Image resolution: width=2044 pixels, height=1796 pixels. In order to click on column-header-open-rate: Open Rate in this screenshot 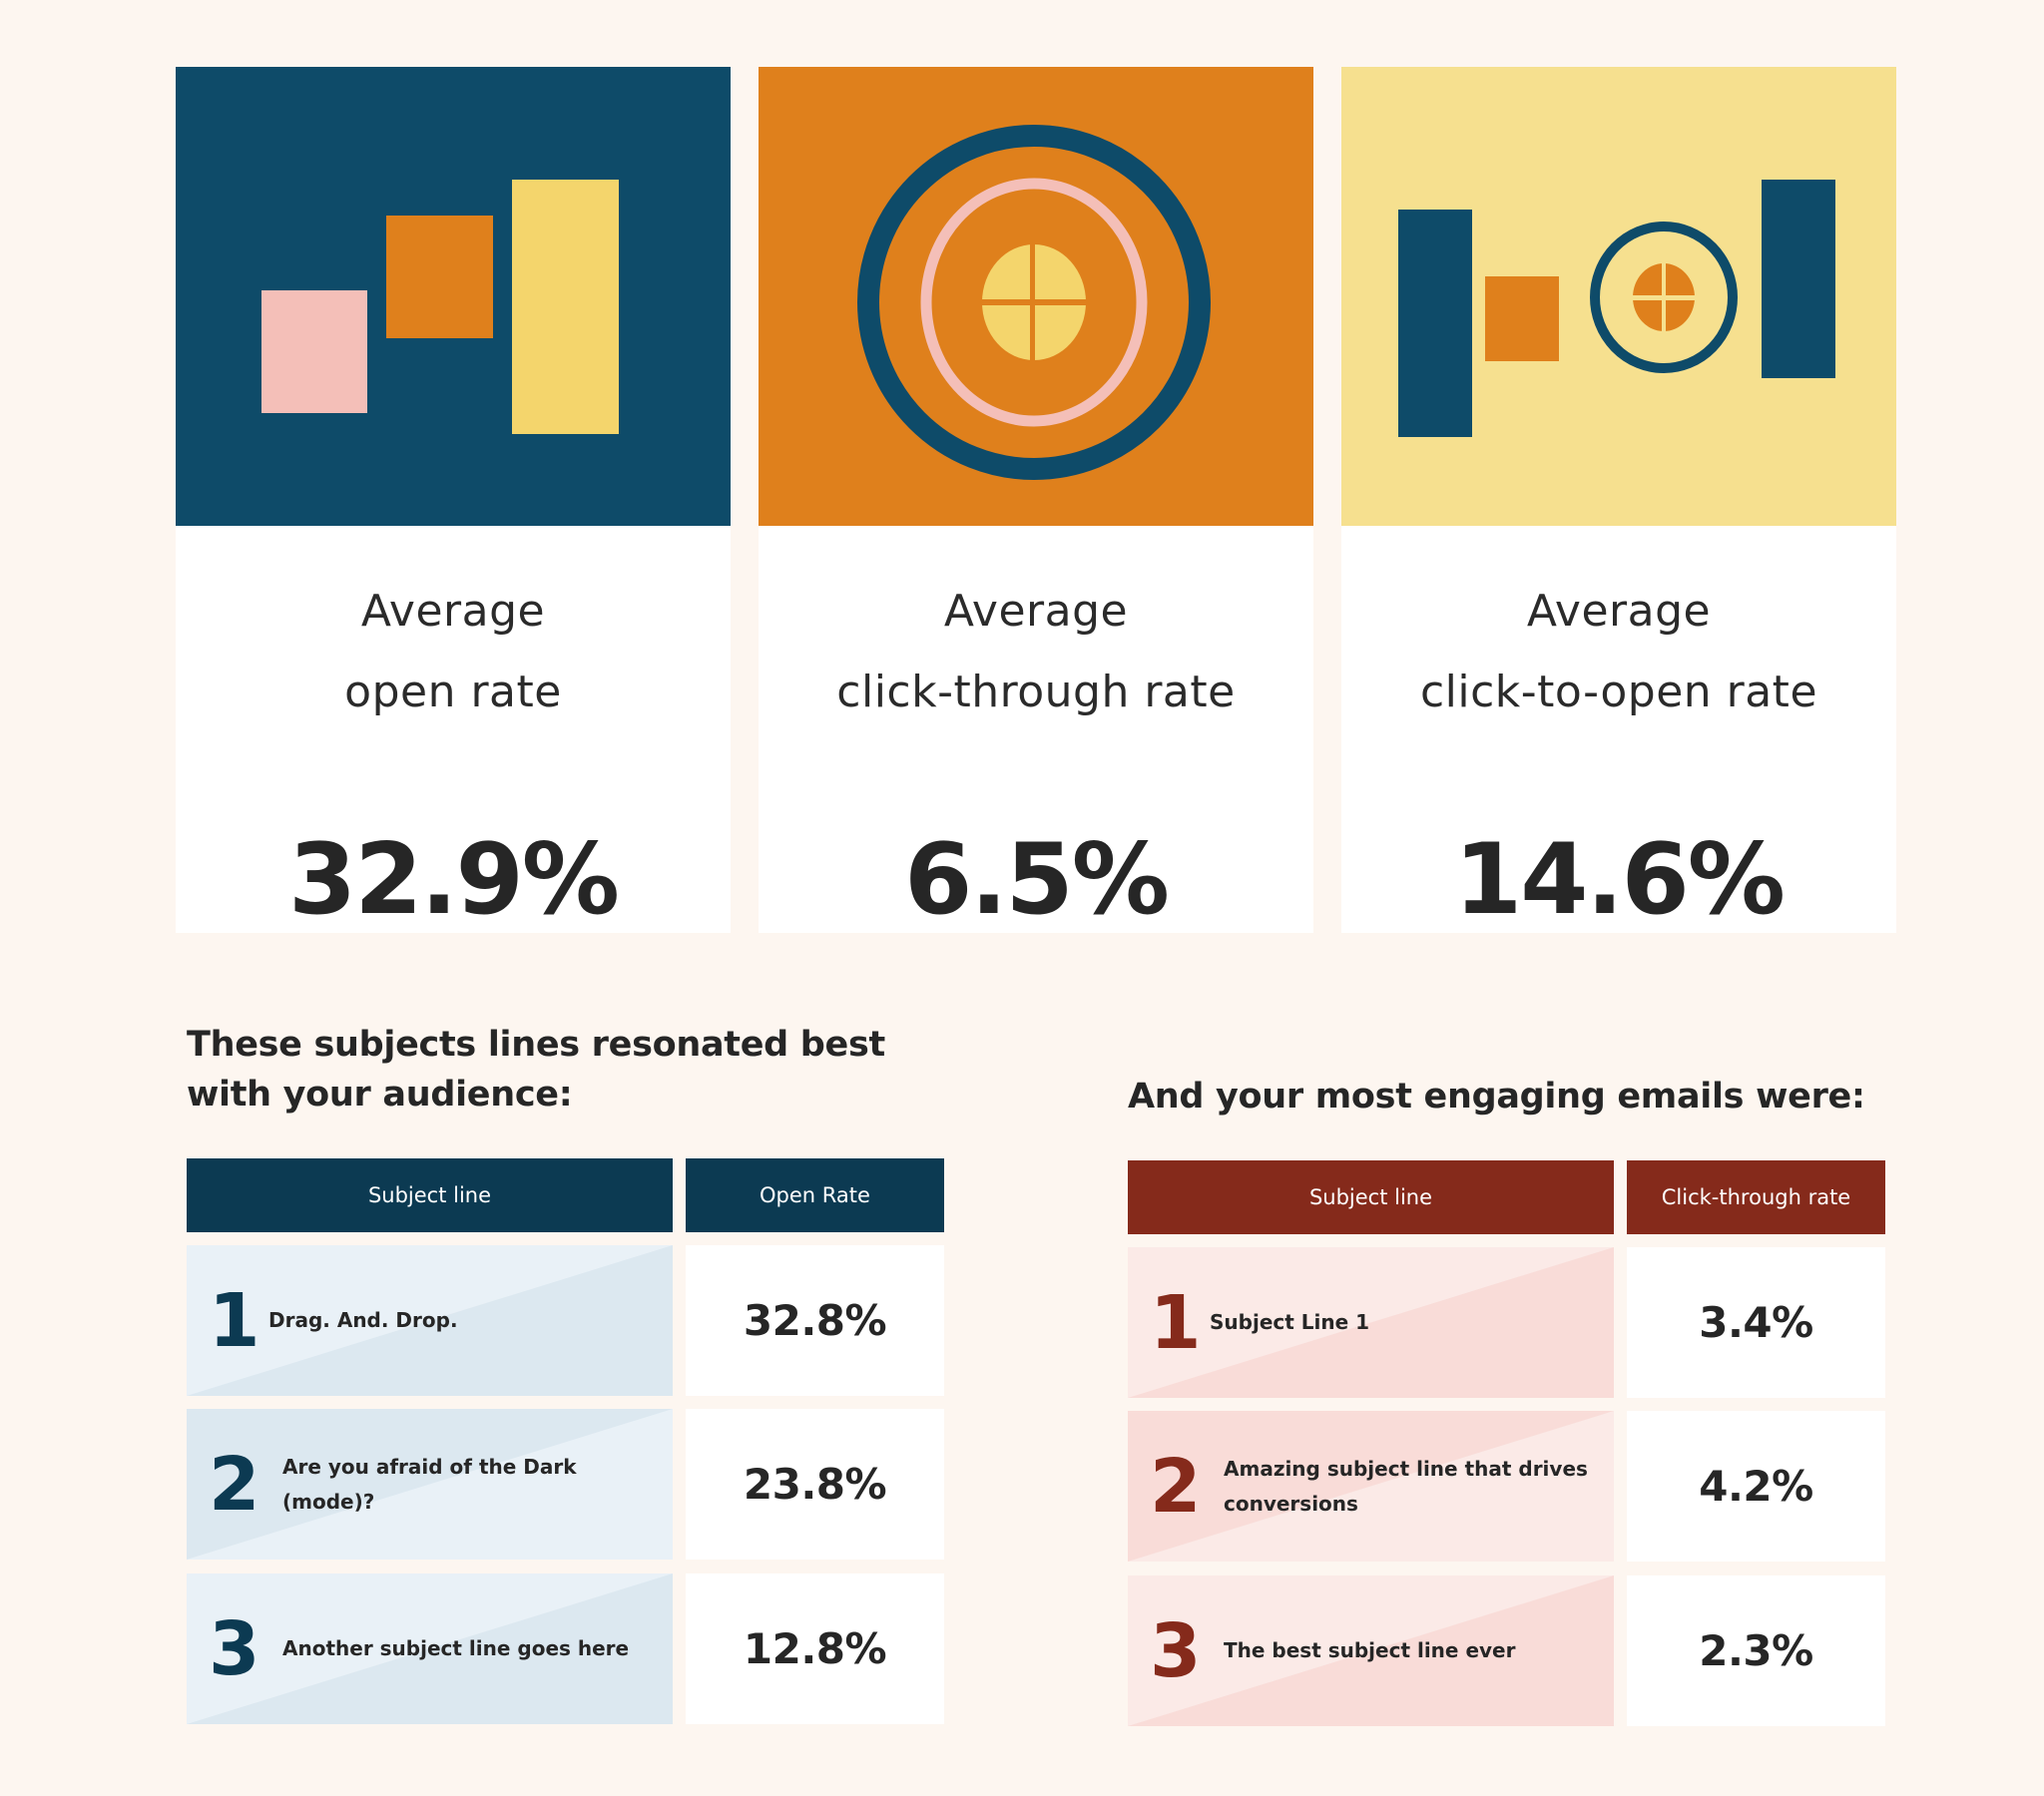, I will do `click(815, 1195)`.